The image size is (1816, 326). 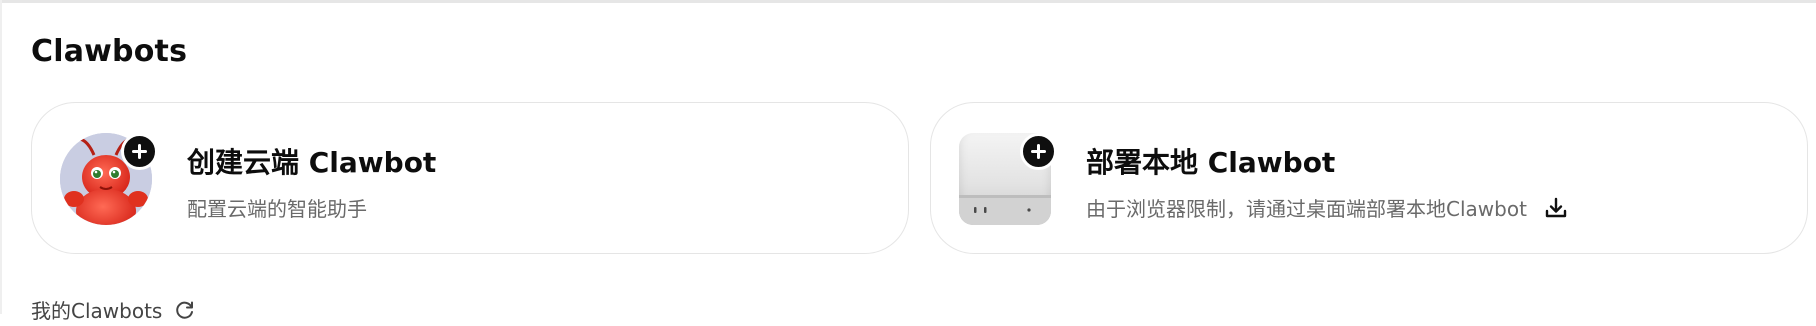 I want to click on card-title: 部署本地 Clawbot, so click(x=1211, y=162).